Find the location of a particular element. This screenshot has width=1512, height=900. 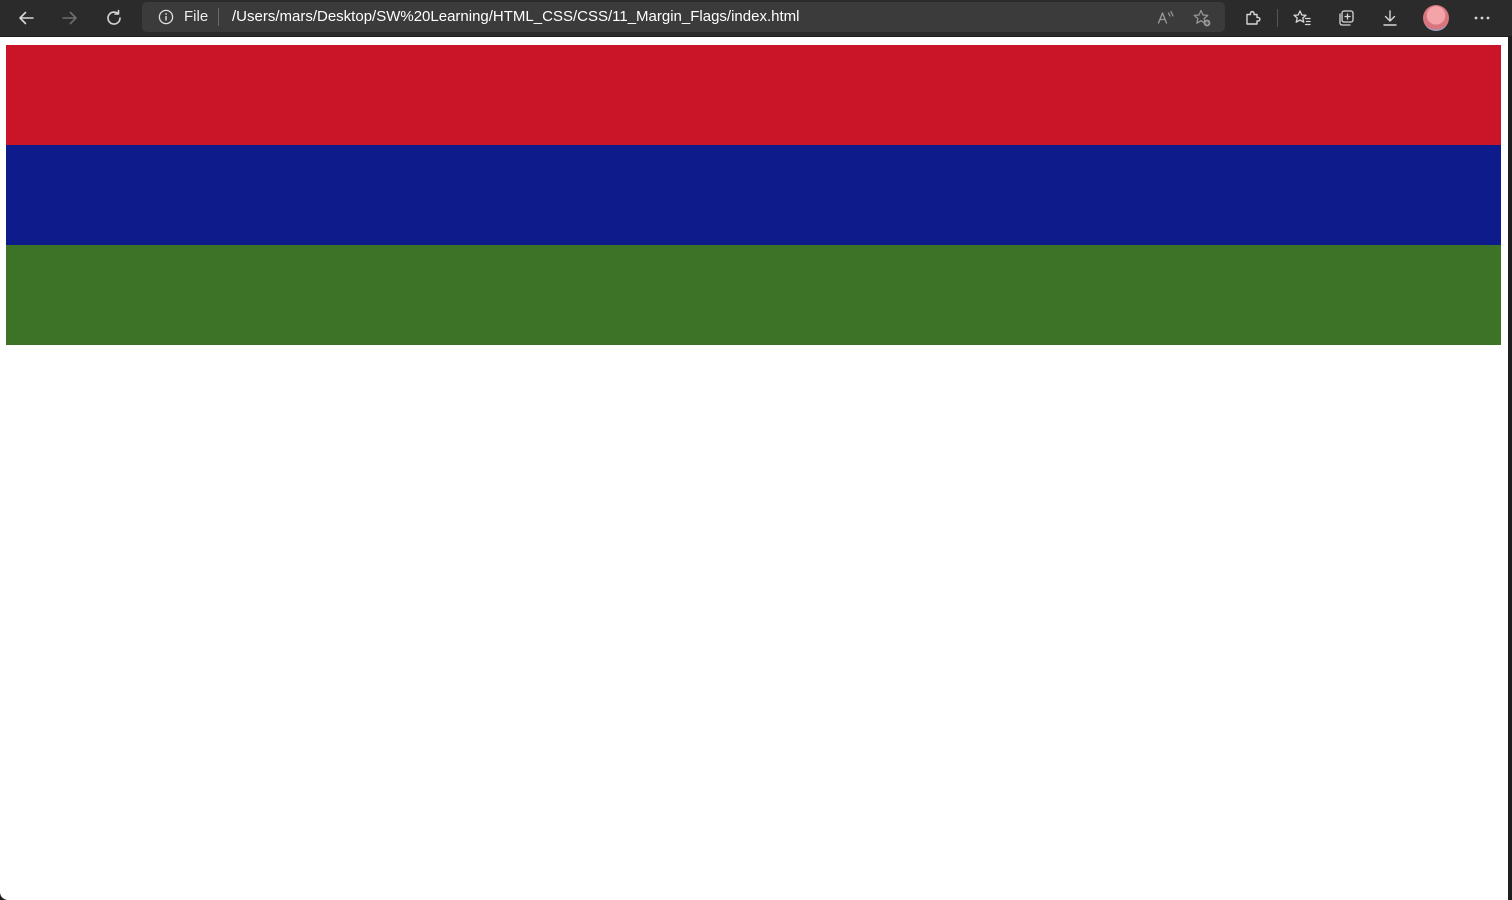

back-button is located at coordinates (26, 18).